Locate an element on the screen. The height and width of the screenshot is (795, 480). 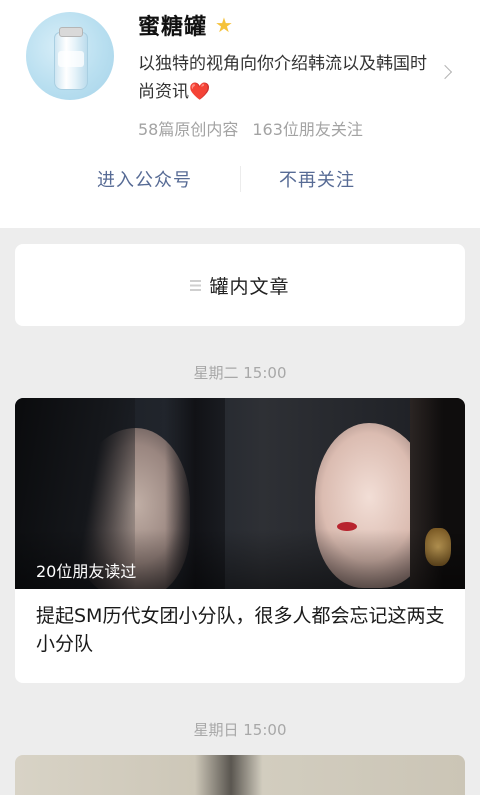
can-image is located at coordinates (71, 58).